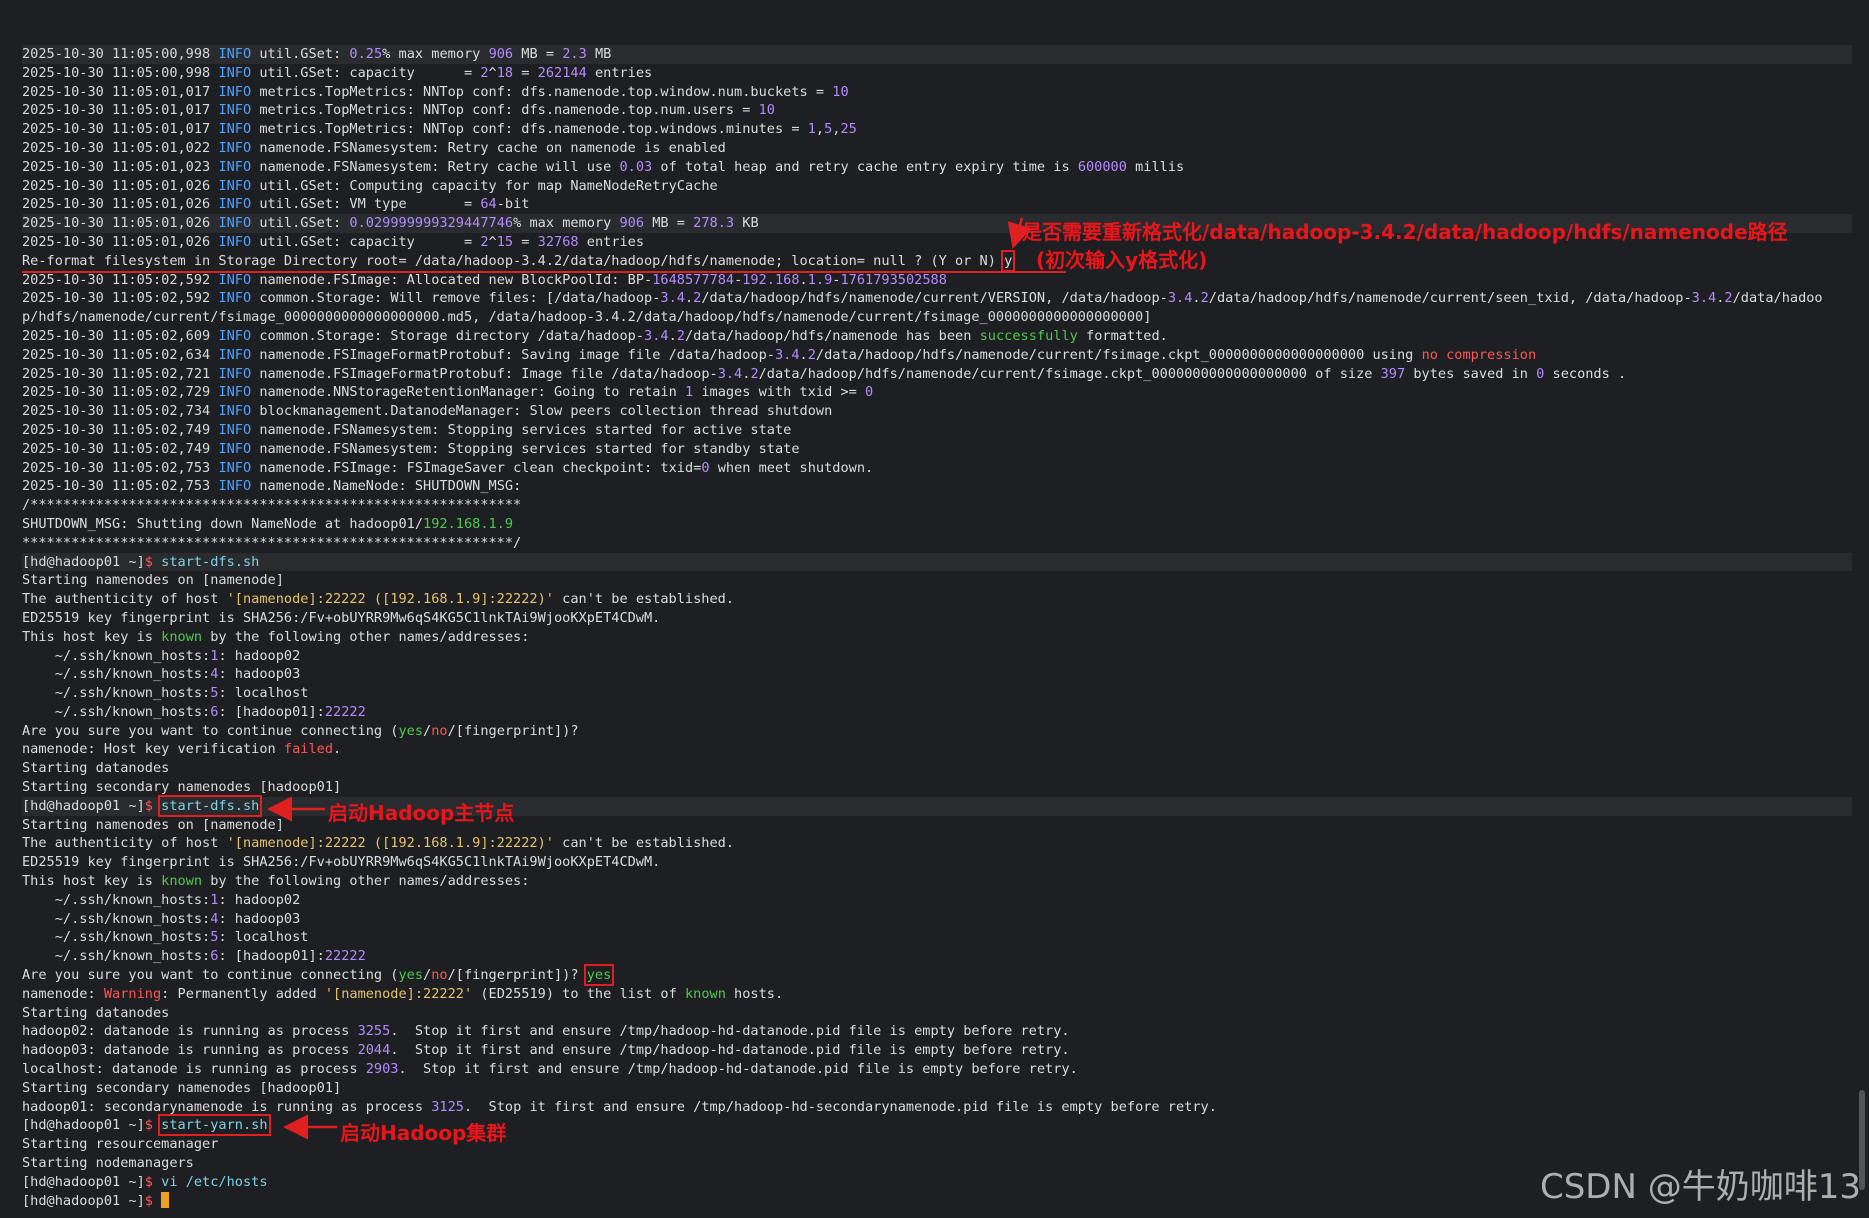  What do you see at coordinates (1700, 1187) in the screenshot?
I see `watermark: CSDN @牛奶咖啡13` at bounding box center [1700, 1187].